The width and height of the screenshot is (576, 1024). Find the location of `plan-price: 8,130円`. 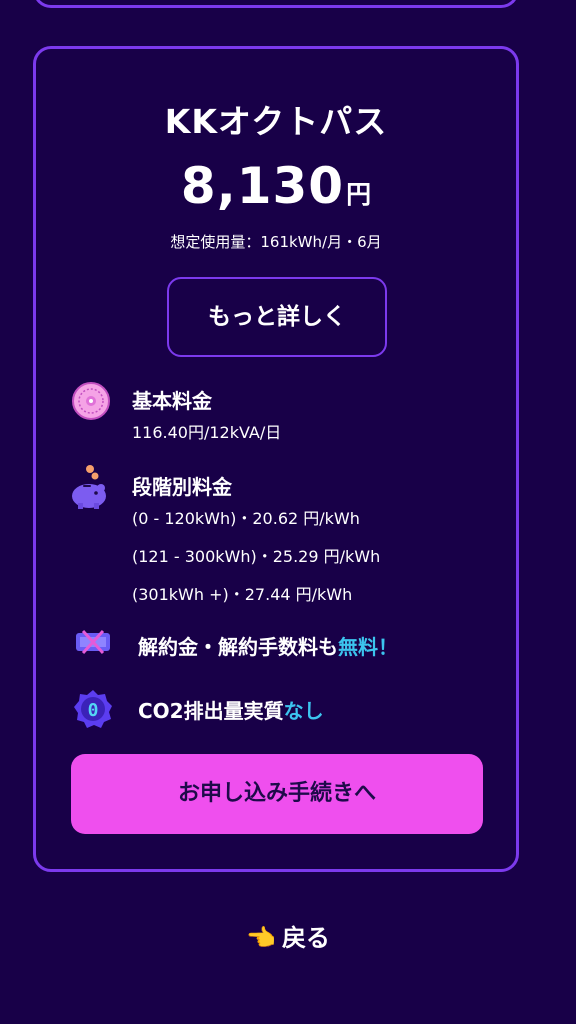

plan-price: 8,130円 is located at coordinates (276, 186).